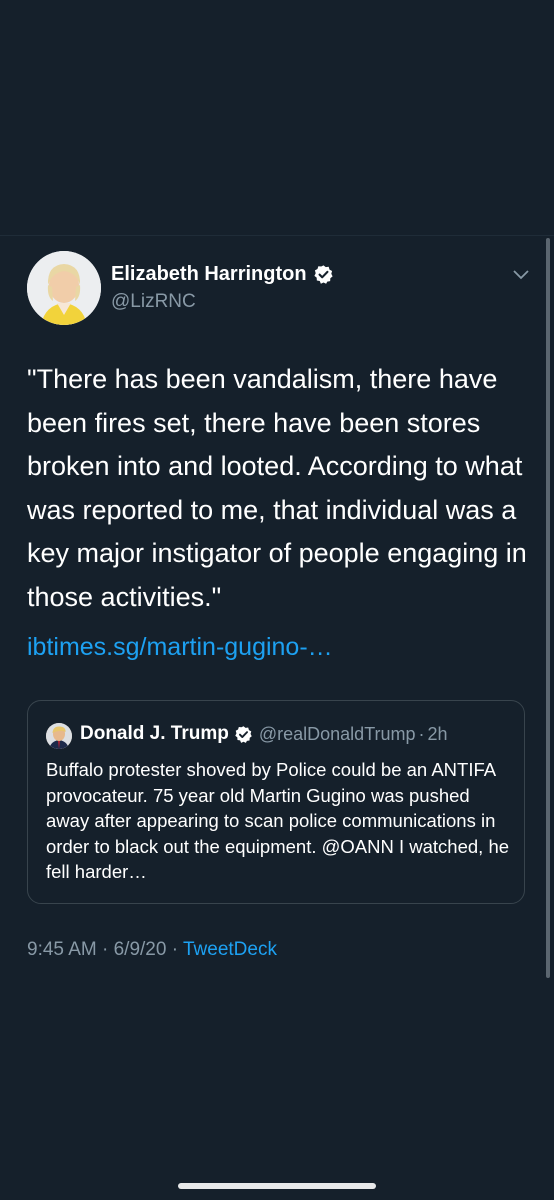 The width and height of the screenshot is (554, 1200). Describe the element at coordinates (59, 736) in the screenshot. I see `quoted-author-avatar` at that location.